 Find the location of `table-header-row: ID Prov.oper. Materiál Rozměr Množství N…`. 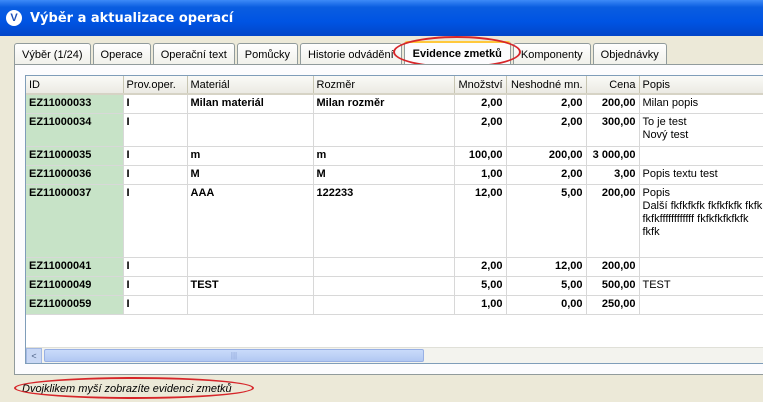

table-header-row: ID Prov.oper. Materiál Rozměr Množství N… is located at coordinates (394, 85).